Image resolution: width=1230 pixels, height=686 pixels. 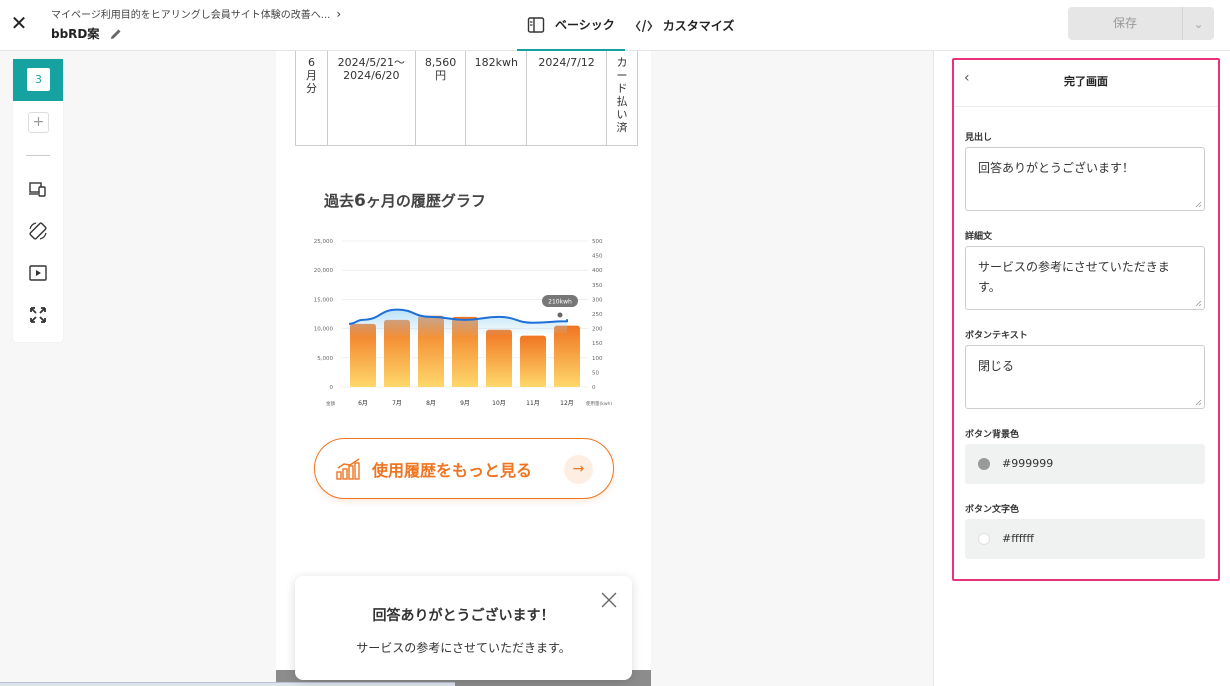 What do you see at coordinates (324, 271) in the screenshot?
I see `y-left-tick-label: 20,000` at bounding box center [324, 271].